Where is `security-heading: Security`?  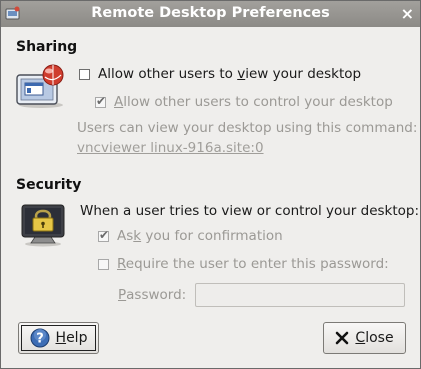 security-heading: Security is located at coordinates (49, 185).